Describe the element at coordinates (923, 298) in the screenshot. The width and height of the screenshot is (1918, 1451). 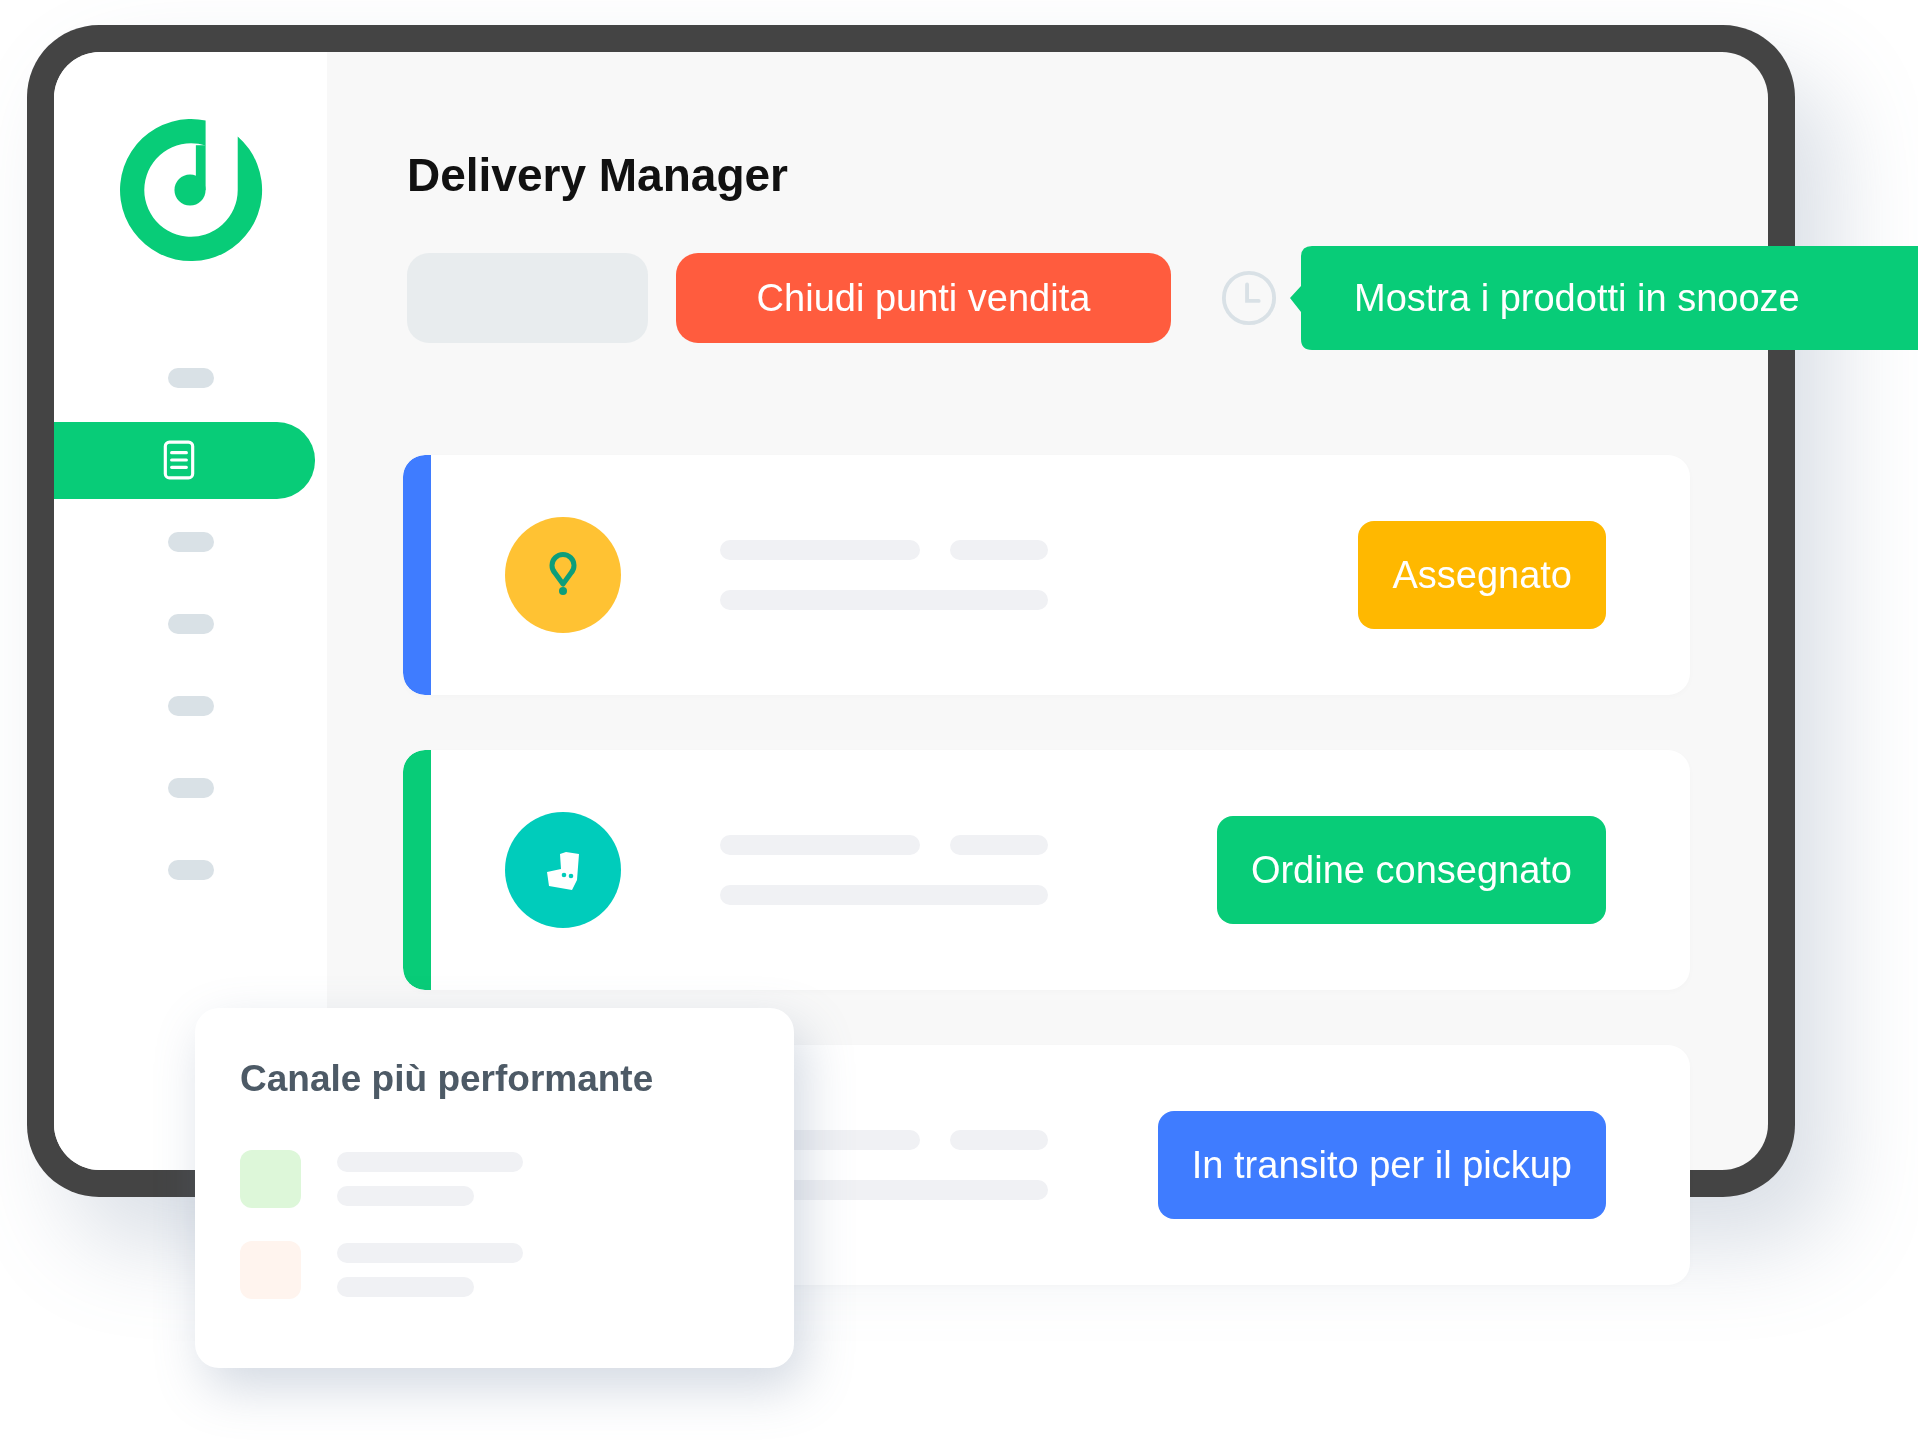
I see `close-stores-button: Chiudi punti vendita` at that location.